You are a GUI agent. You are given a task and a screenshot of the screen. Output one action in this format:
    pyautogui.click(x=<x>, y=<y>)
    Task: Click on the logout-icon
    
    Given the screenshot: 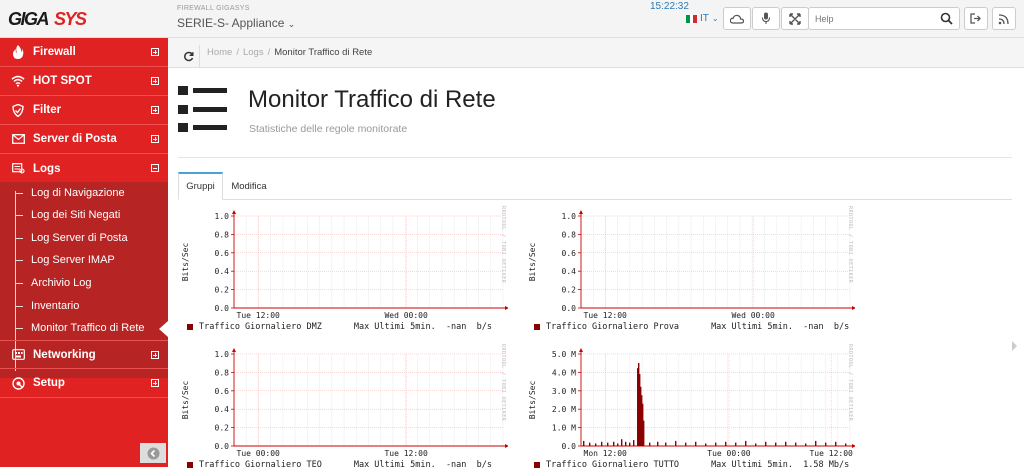 What is the action you would take?
    pyautogui.click(x=975, y=18)
    